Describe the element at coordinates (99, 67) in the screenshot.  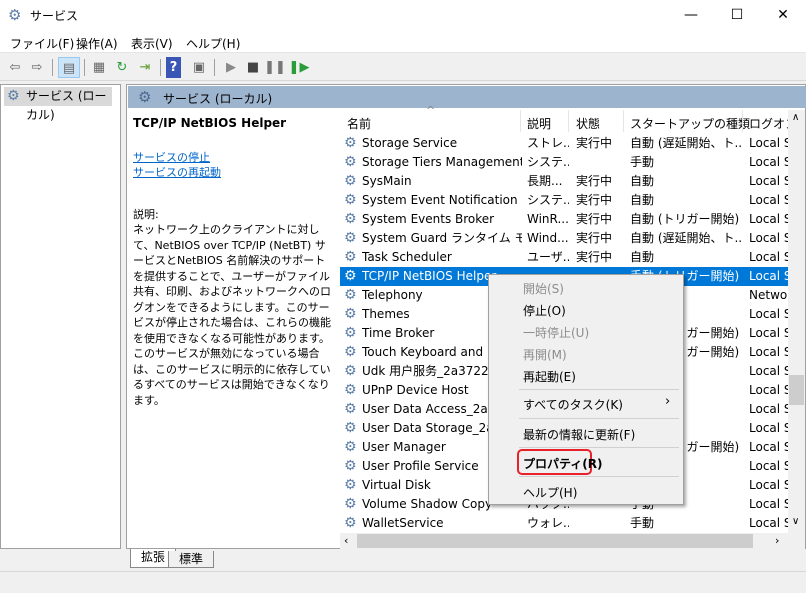
I see `properties-icon: ▦` at that location.